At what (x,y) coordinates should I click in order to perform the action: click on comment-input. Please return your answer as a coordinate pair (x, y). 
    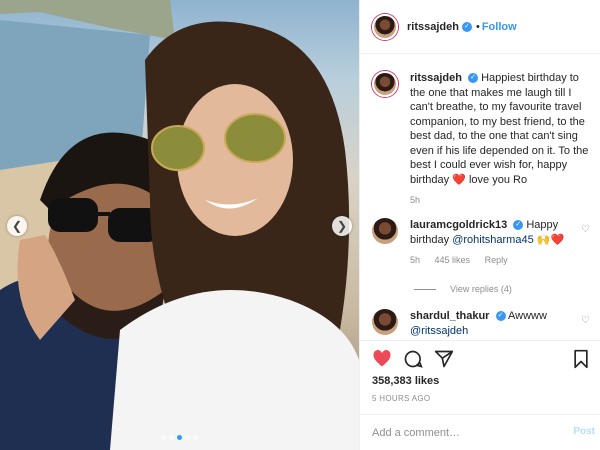
    Looking at the image, I should click on (467, 433).